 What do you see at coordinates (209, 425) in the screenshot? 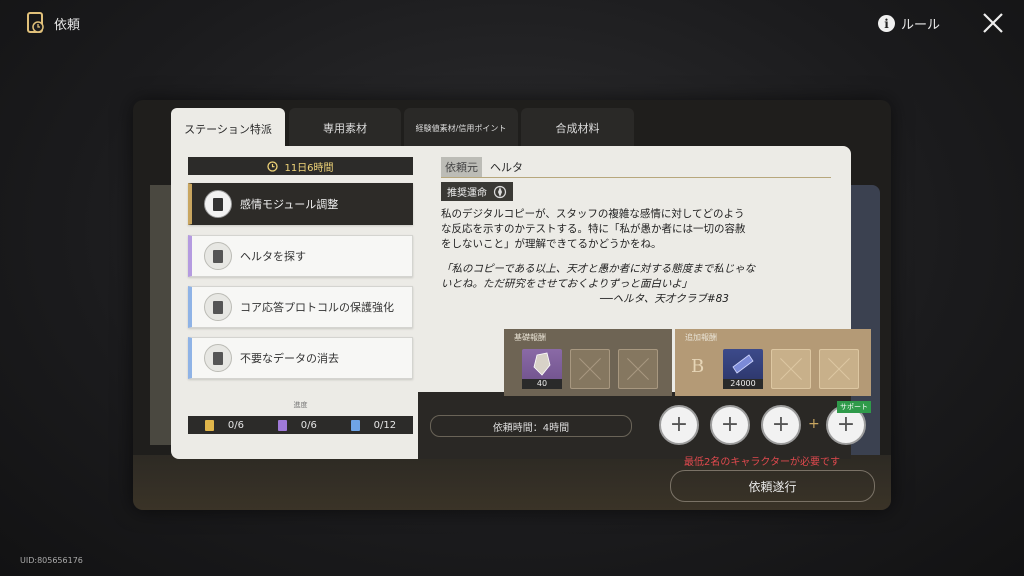
I see `gold-doc-icon` at bounding box center [209, 425].